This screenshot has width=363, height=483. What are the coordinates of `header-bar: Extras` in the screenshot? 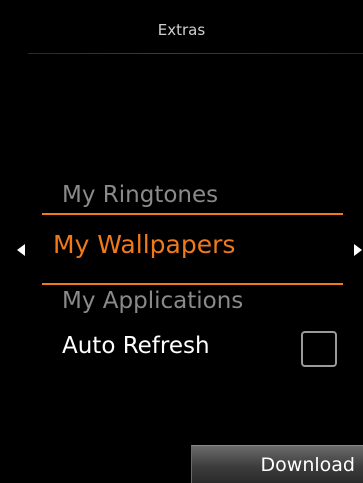 It's located at (181, 27).